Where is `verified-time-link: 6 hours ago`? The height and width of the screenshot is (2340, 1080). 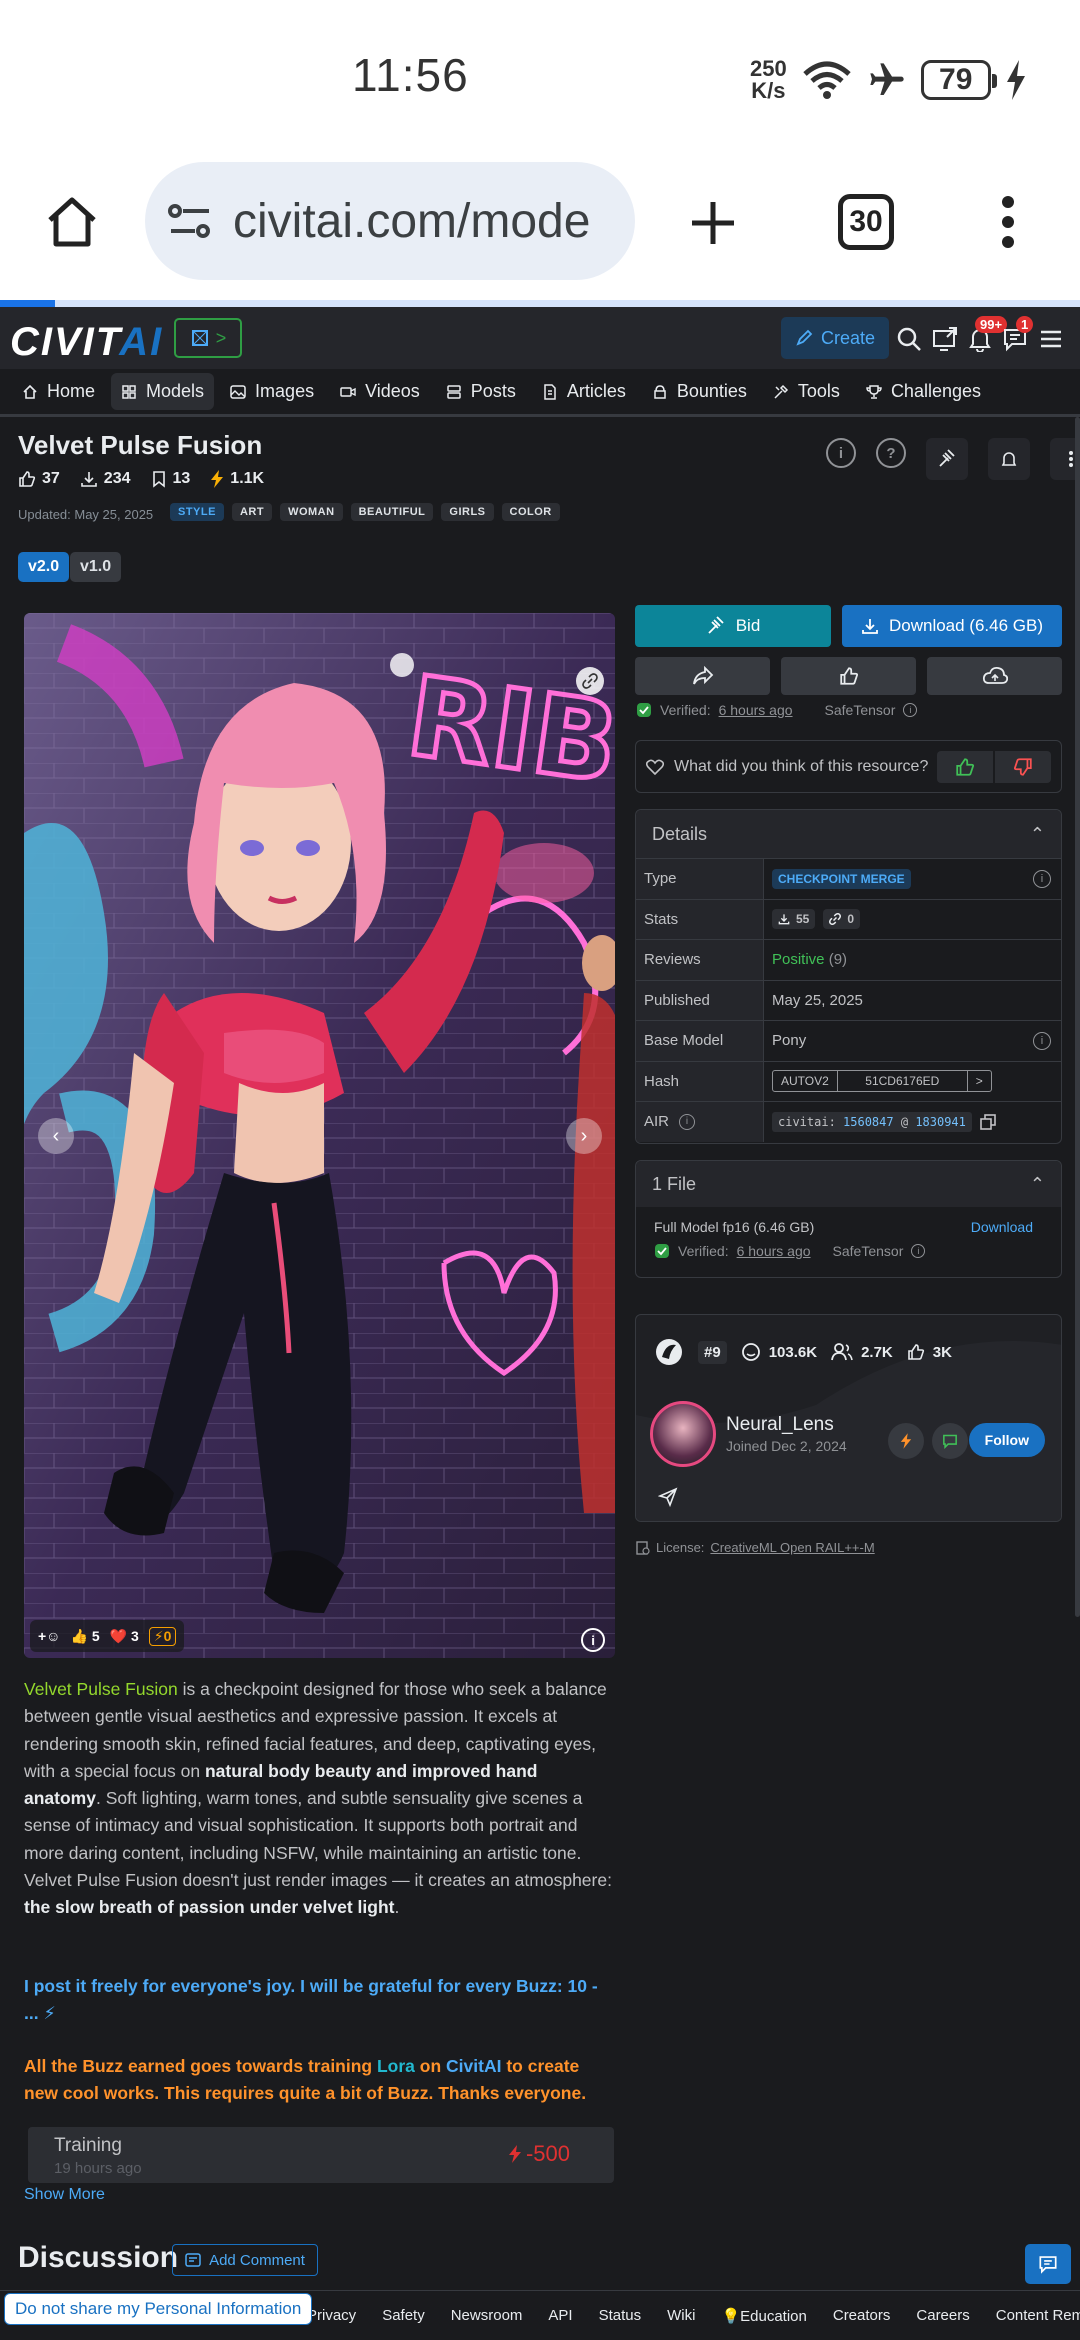
verified-time-link: 6 hours ago is located at coordinates (756, 710).